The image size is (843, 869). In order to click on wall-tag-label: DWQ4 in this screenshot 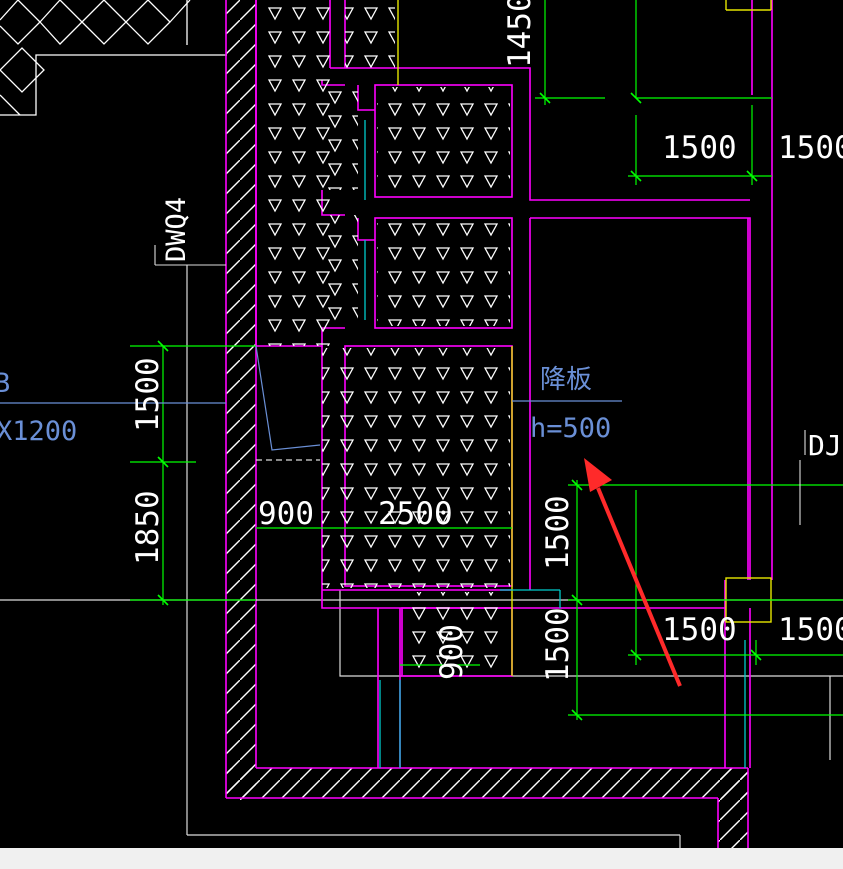, I will do `click(176, 229)`.